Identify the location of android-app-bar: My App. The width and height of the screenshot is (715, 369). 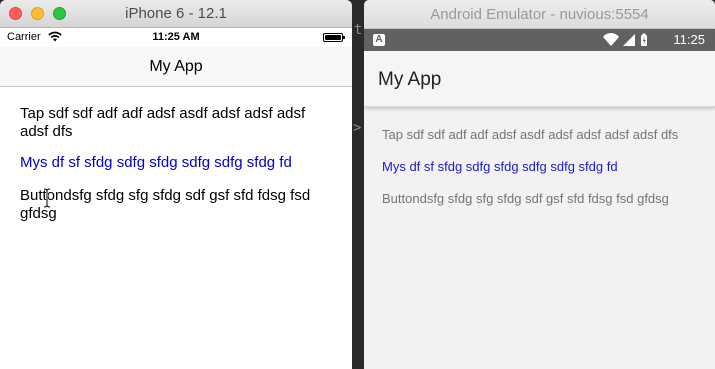
(539, 79).